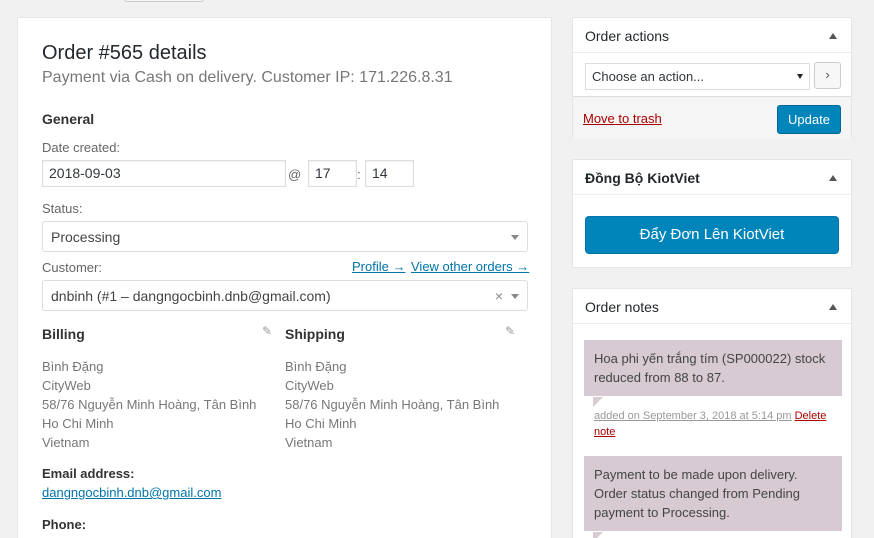  Describe the element at coordinates (359, 174) in the screenshot. I see `time-colon: :` at that location.